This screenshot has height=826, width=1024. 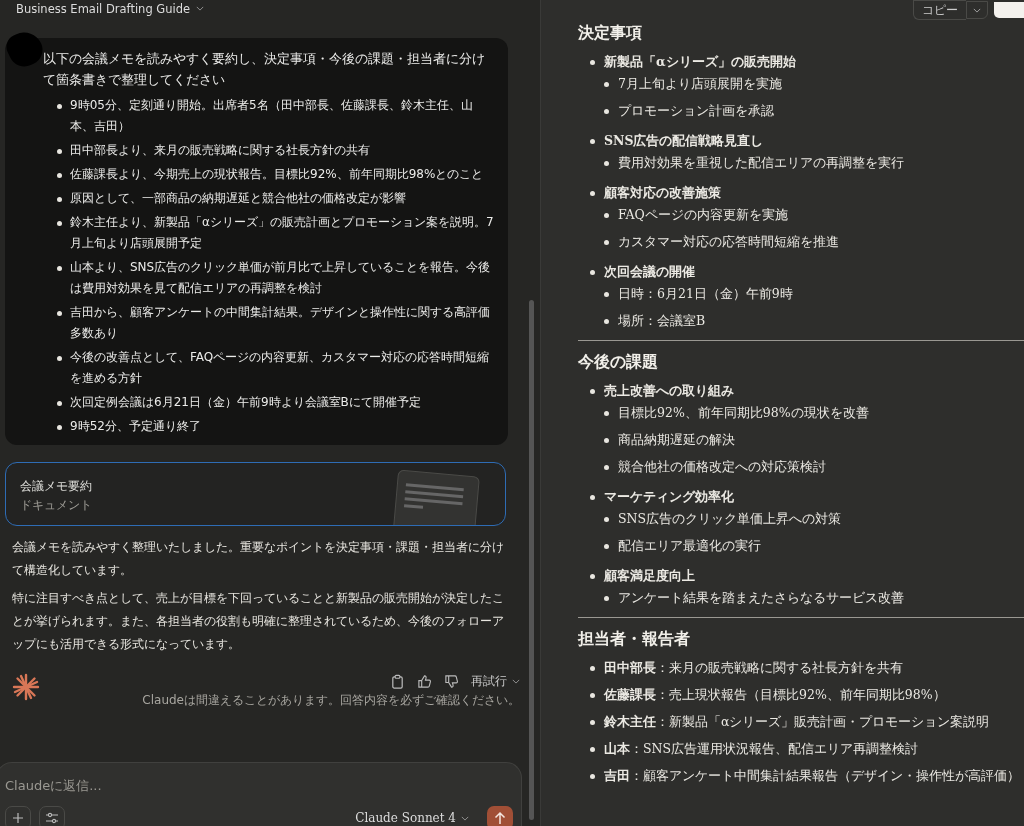 I want to click on list-item: アンケート結果を踏まえたさらなるサービス改善, so click(x=761, y=598).